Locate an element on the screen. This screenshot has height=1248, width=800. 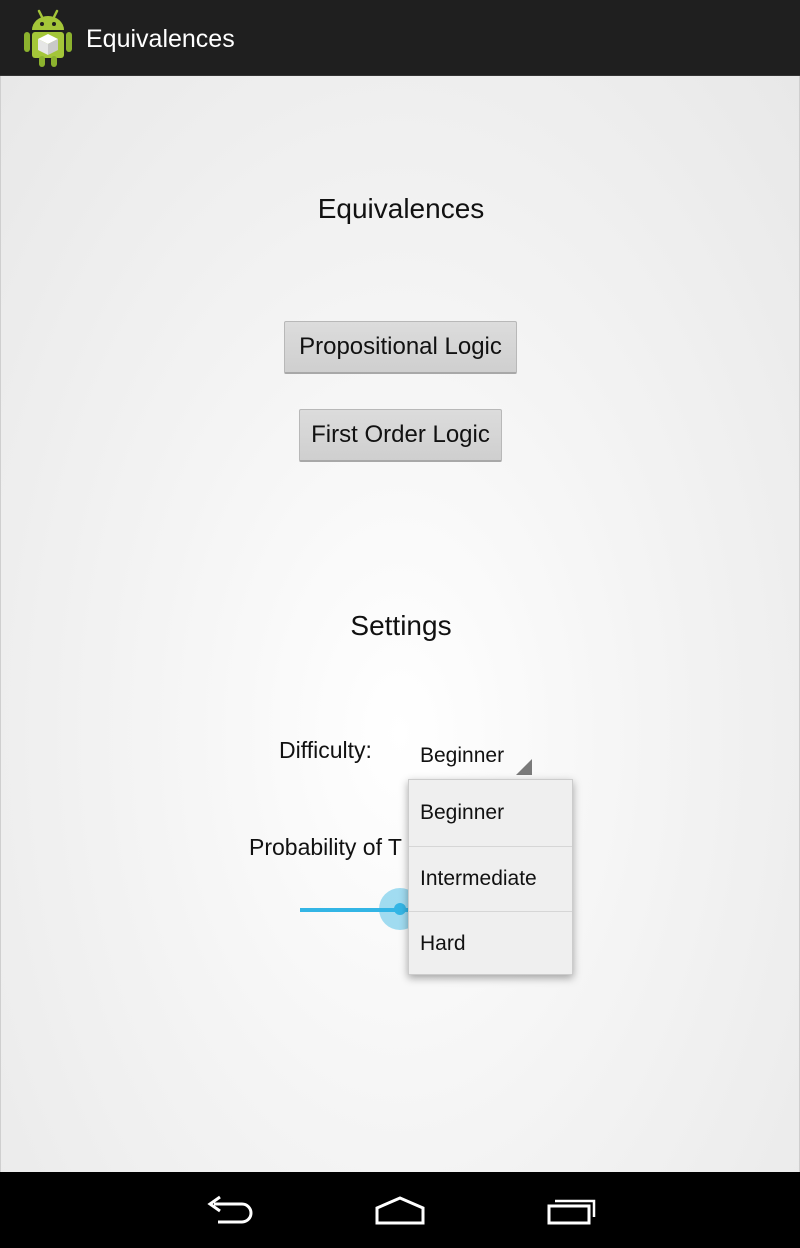
first-order-logic-button: First Order Logic is located at coordinates (400, 435).